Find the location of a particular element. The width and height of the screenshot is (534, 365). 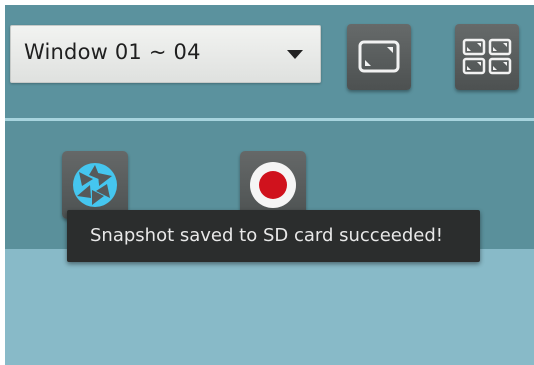

snapshot-toast: Snapshot saved to SD card succeeded! is located at coordinates (273, 236).